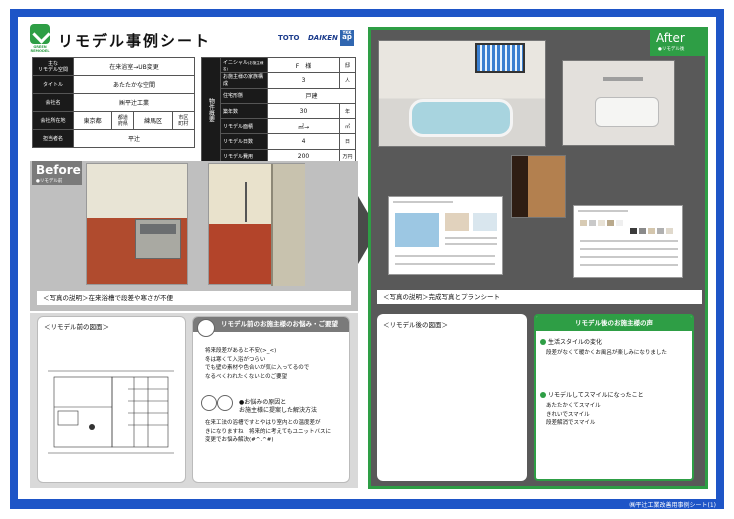 Image resolution: width=734 pixels, height=519 pixels. I want to click on table-row: 会社所在地 東京都 都道 府県 練馬区 市区 町村, so click(114, 120).